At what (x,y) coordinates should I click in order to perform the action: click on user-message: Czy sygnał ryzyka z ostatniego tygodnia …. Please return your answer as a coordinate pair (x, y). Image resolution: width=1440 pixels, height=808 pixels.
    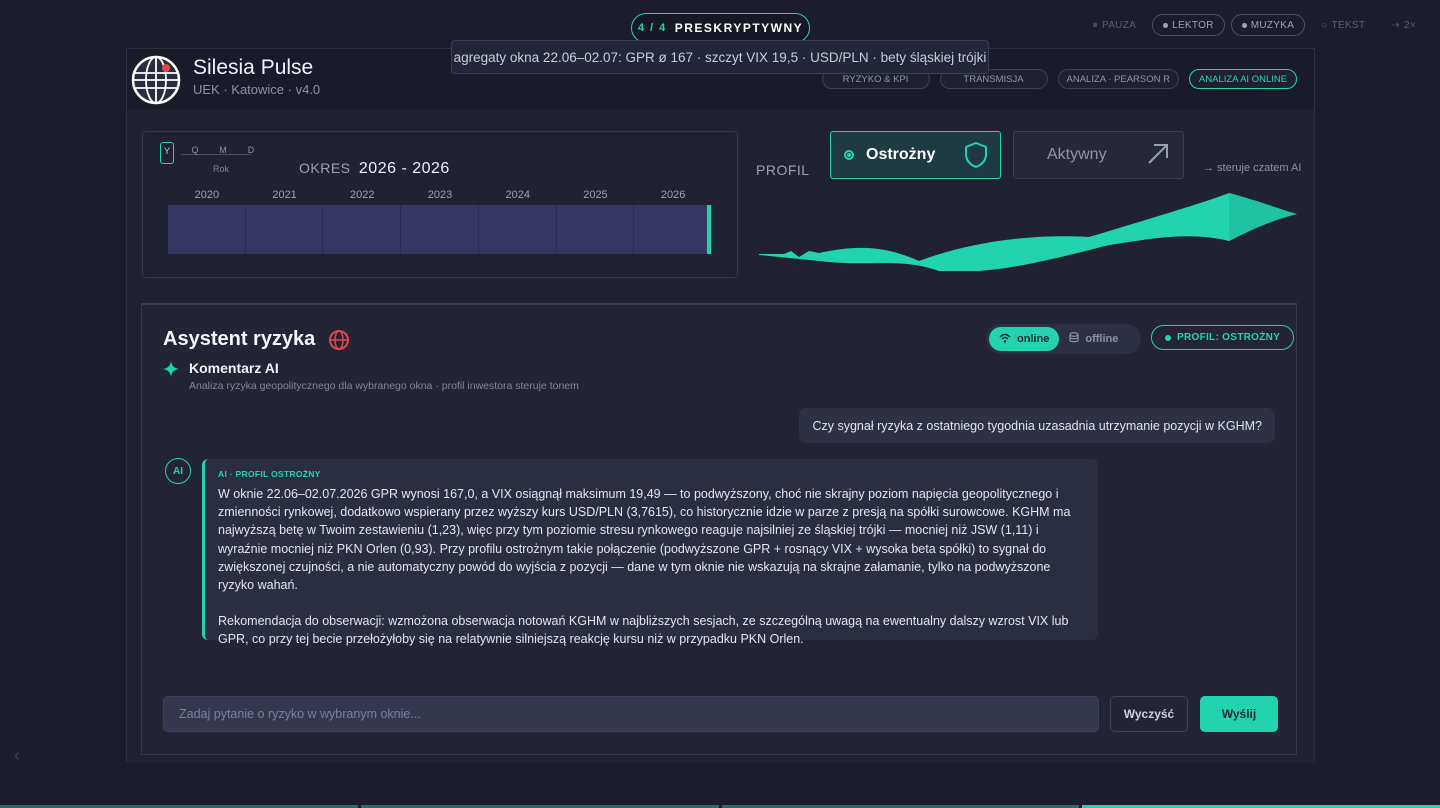
    Looking at the image, I should click on (1037, 425).